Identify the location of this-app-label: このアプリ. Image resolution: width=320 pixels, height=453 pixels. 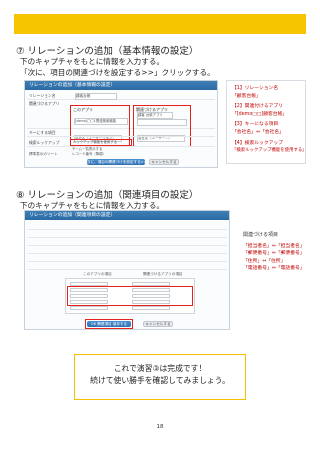
(83, 109).